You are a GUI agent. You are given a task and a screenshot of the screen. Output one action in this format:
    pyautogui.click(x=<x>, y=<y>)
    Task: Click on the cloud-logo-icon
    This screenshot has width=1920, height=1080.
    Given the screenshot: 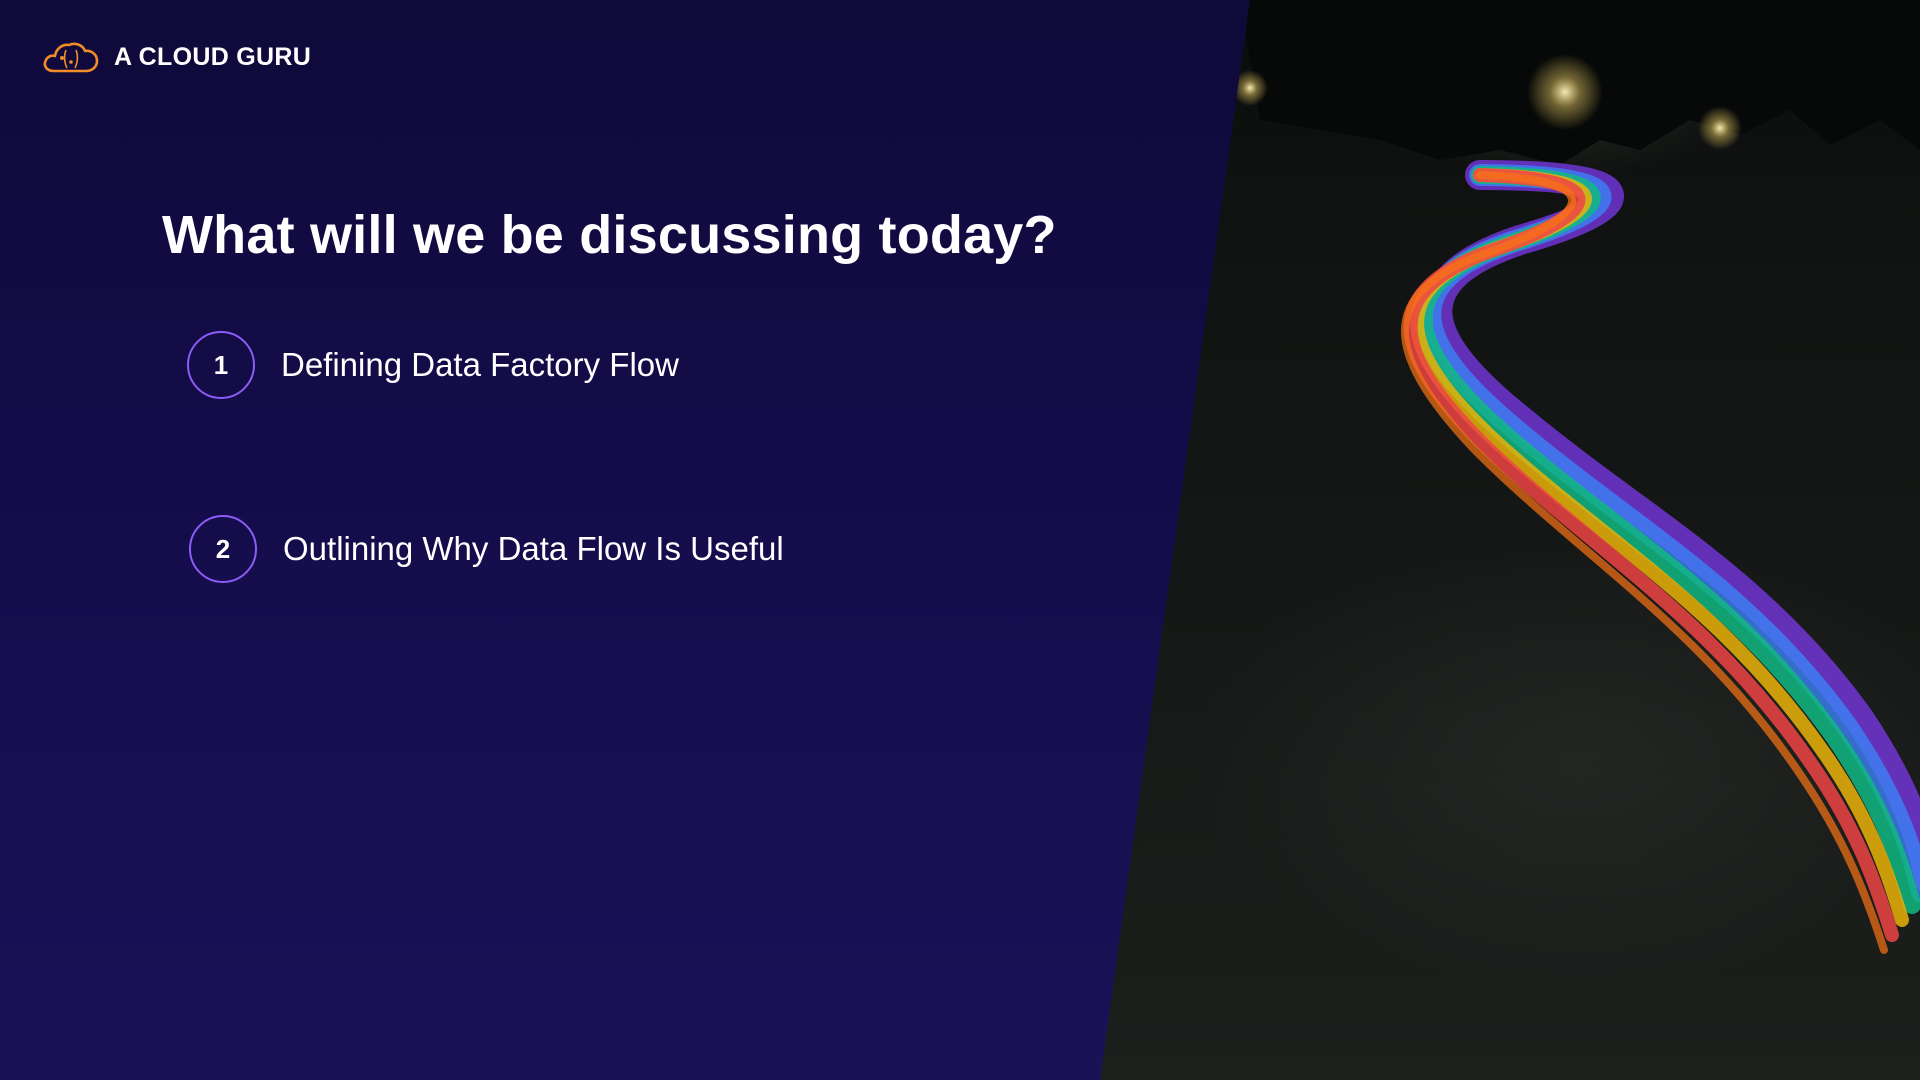 What is the action you would take?
    pyautogui.click(x=71, y=57)
    